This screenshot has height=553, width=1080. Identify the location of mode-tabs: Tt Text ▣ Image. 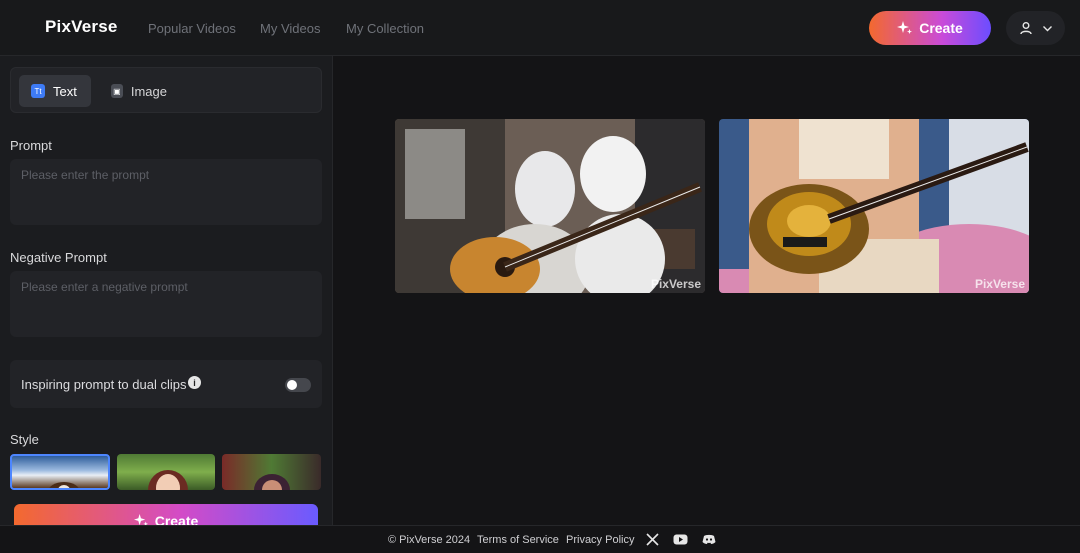
(166, 90).